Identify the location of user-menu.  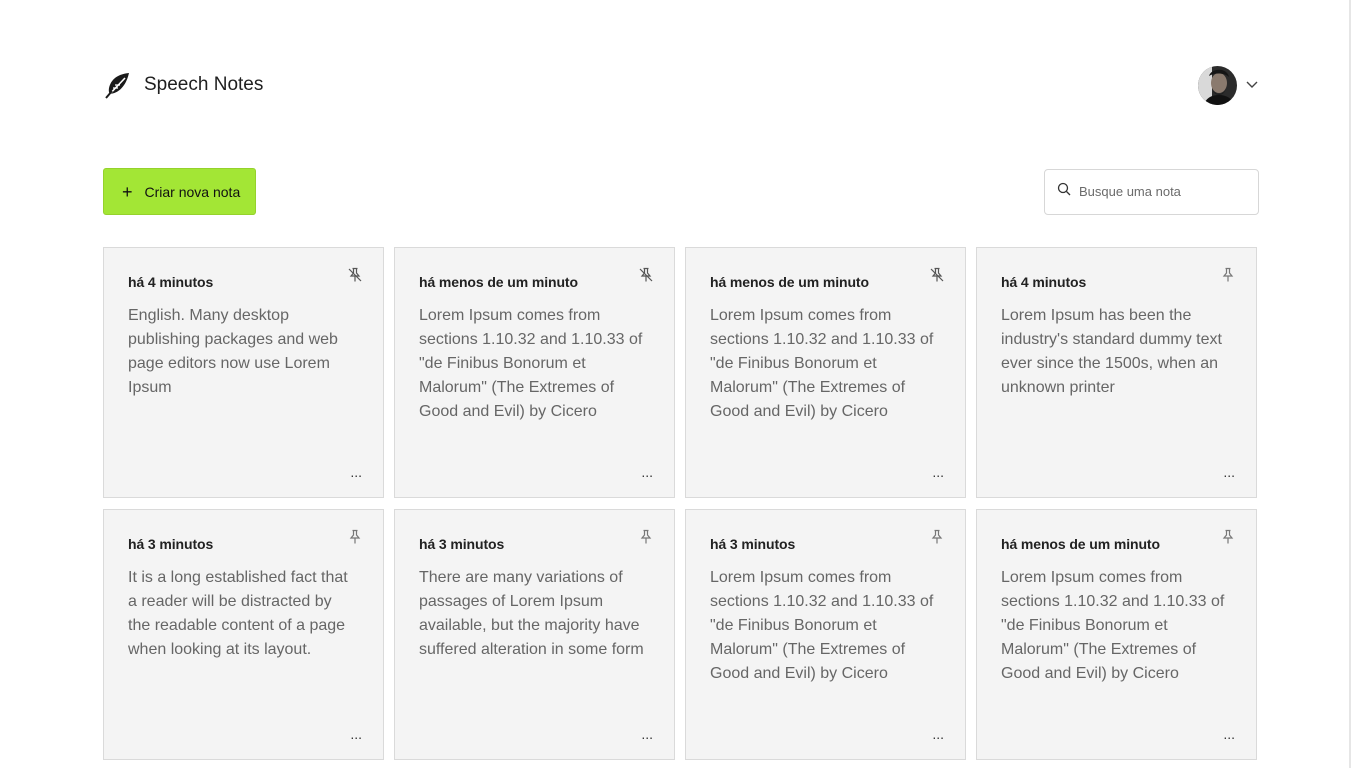
(1228, 85).